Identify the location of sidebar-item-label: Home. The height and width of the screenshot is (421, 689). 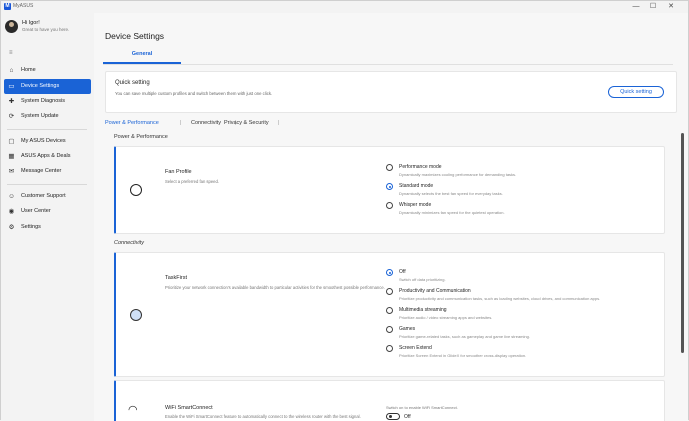
(28, 70).